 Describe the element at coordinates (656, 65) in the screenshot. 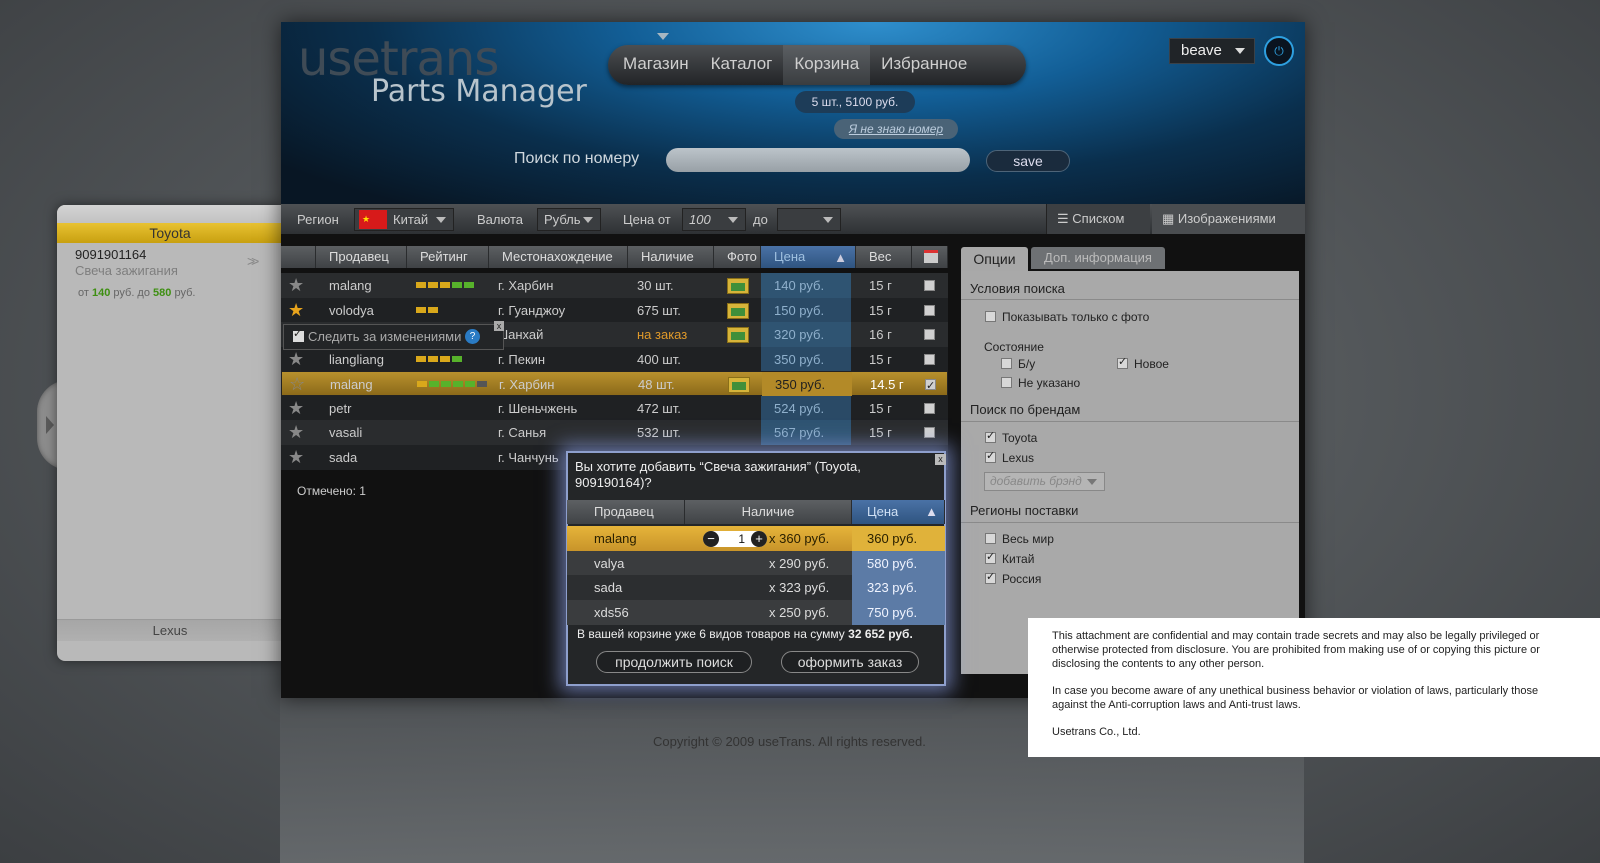

I see `nav-shops: Магазин` at that location.